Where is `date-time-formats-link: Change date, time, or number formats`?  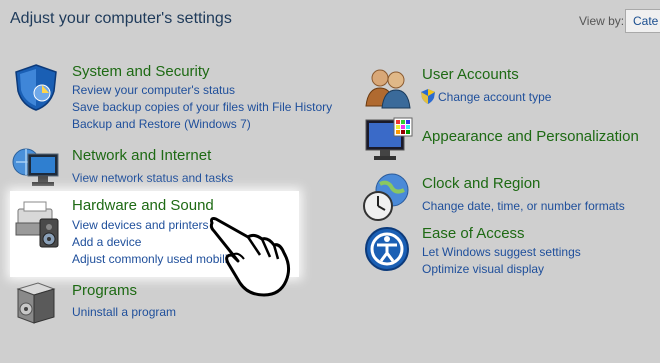
date-time-formats-link: Change date, time, or number formats is located at coordinates (523, 206).